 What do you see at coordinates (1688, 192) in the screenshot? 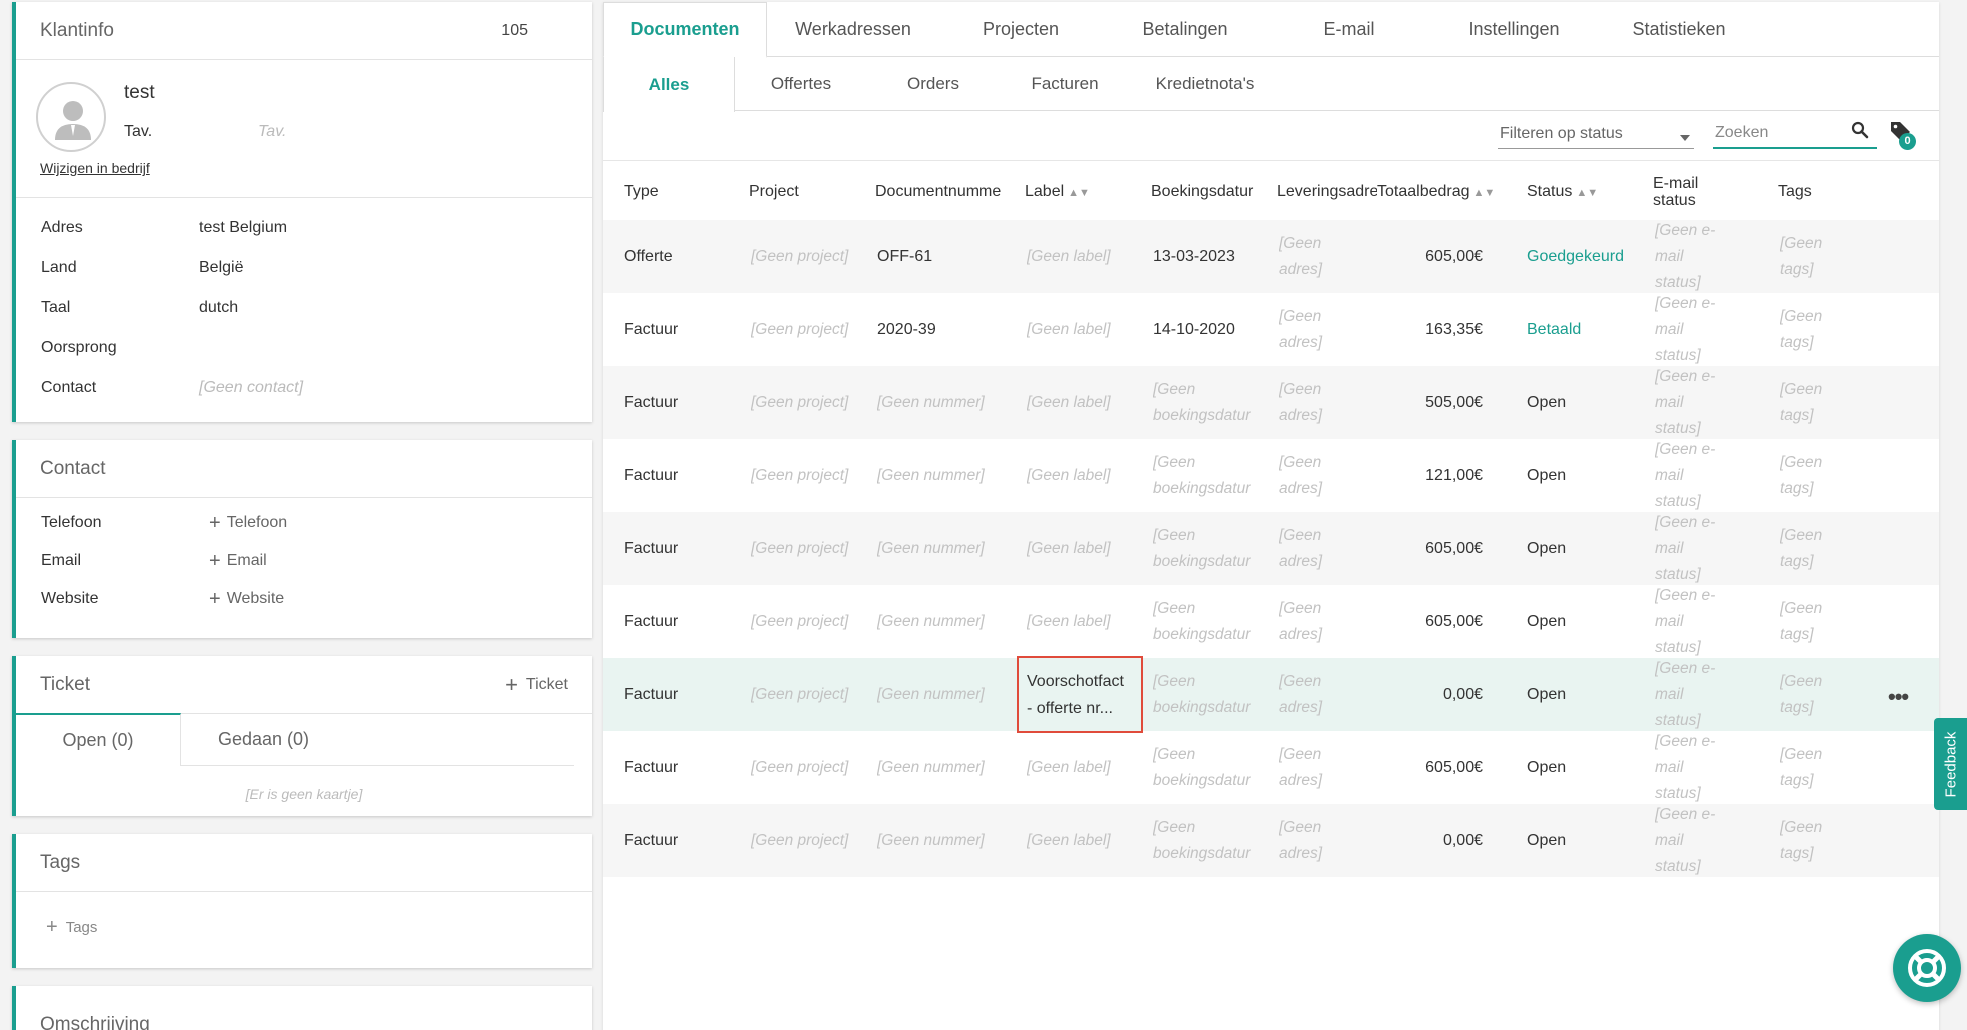
I see `col-email-status: E-mail status` at bounding box center [1688, 192].